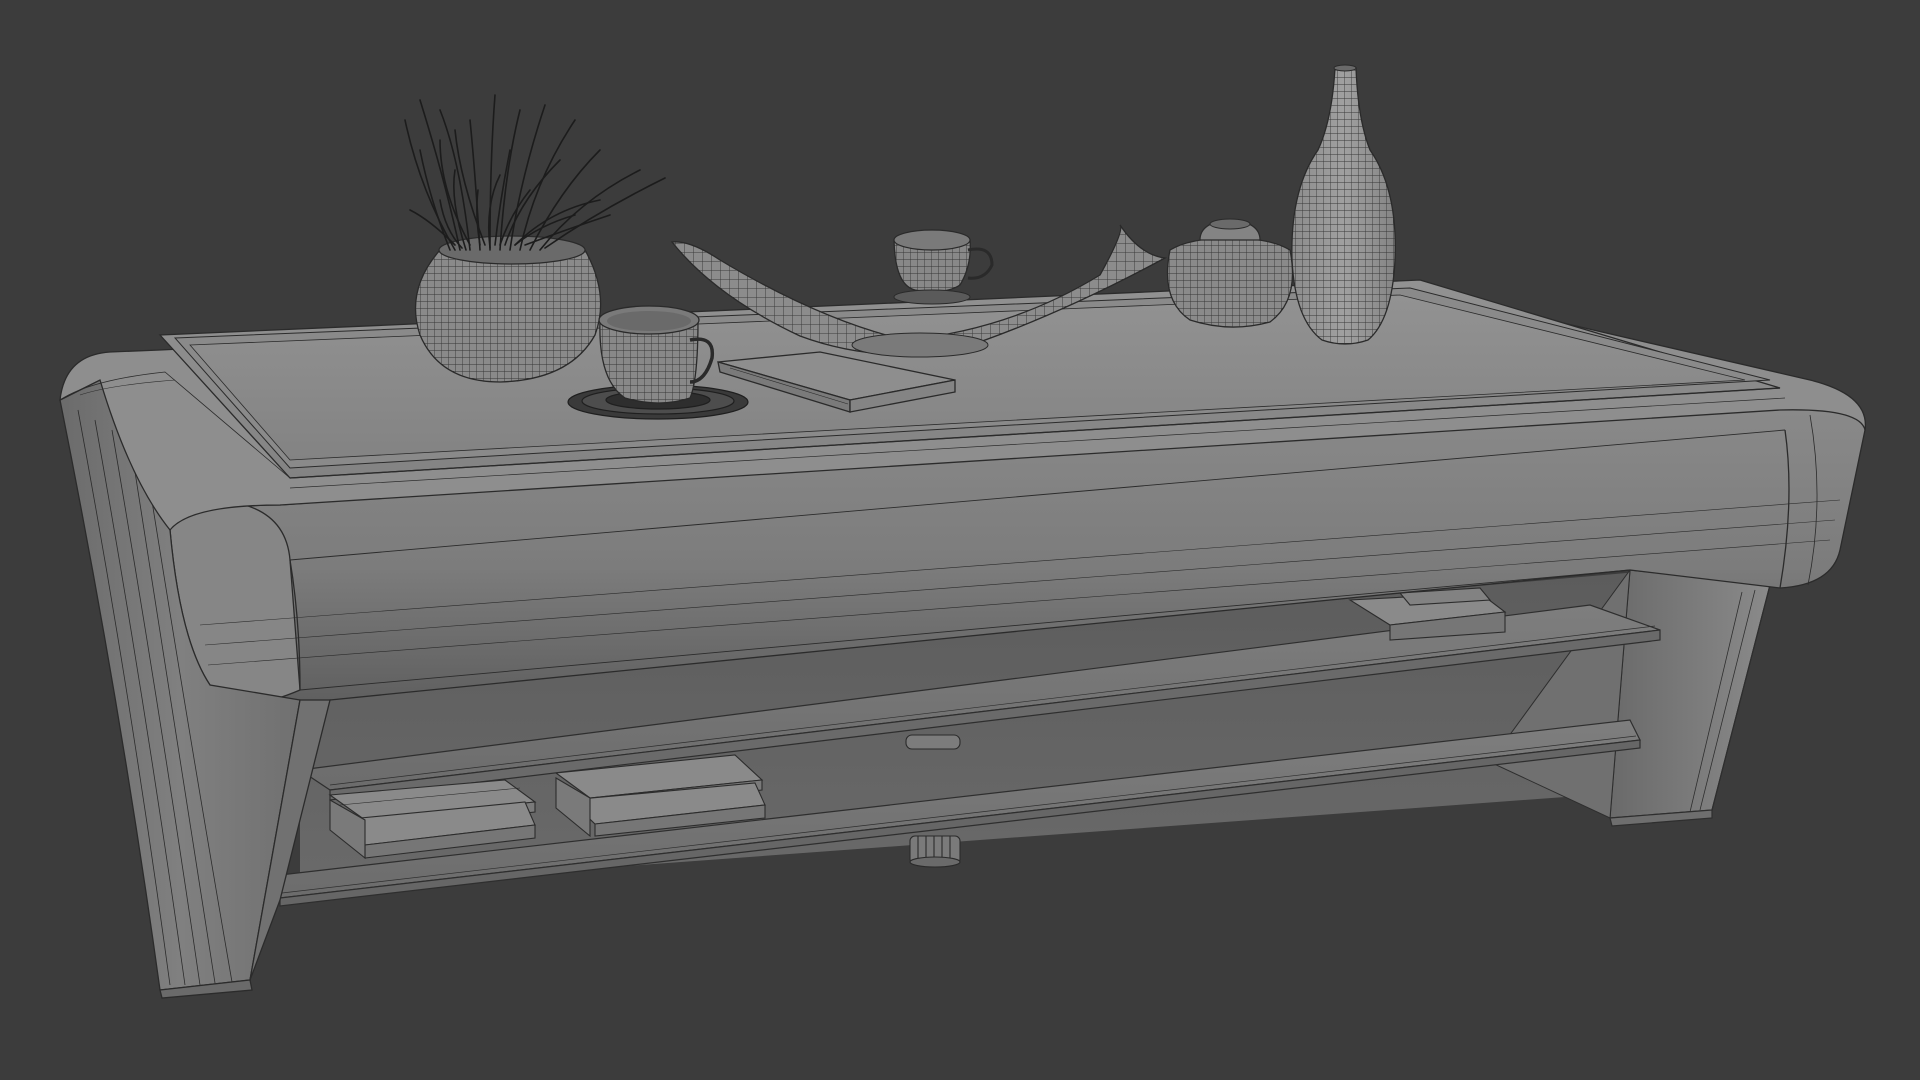  Describe the element at coordinates (1230, 273) in the screenshot. I see `round-jar` at that location.